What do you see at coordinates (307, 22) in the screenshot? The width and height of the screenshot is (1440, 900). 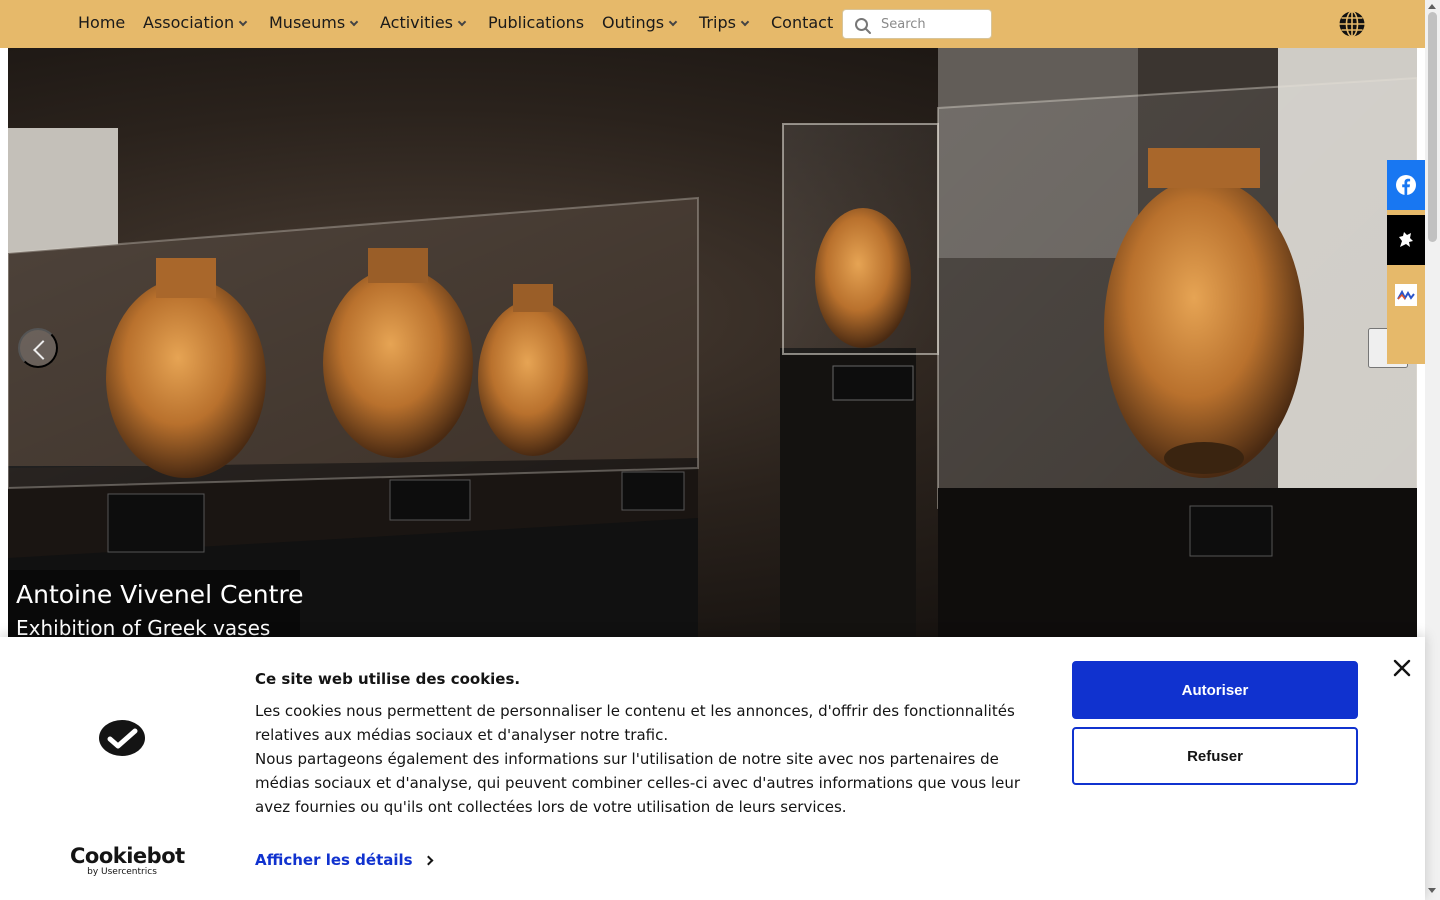 I see `nav-museums-label: Museums` at bounding box center [307, 22].